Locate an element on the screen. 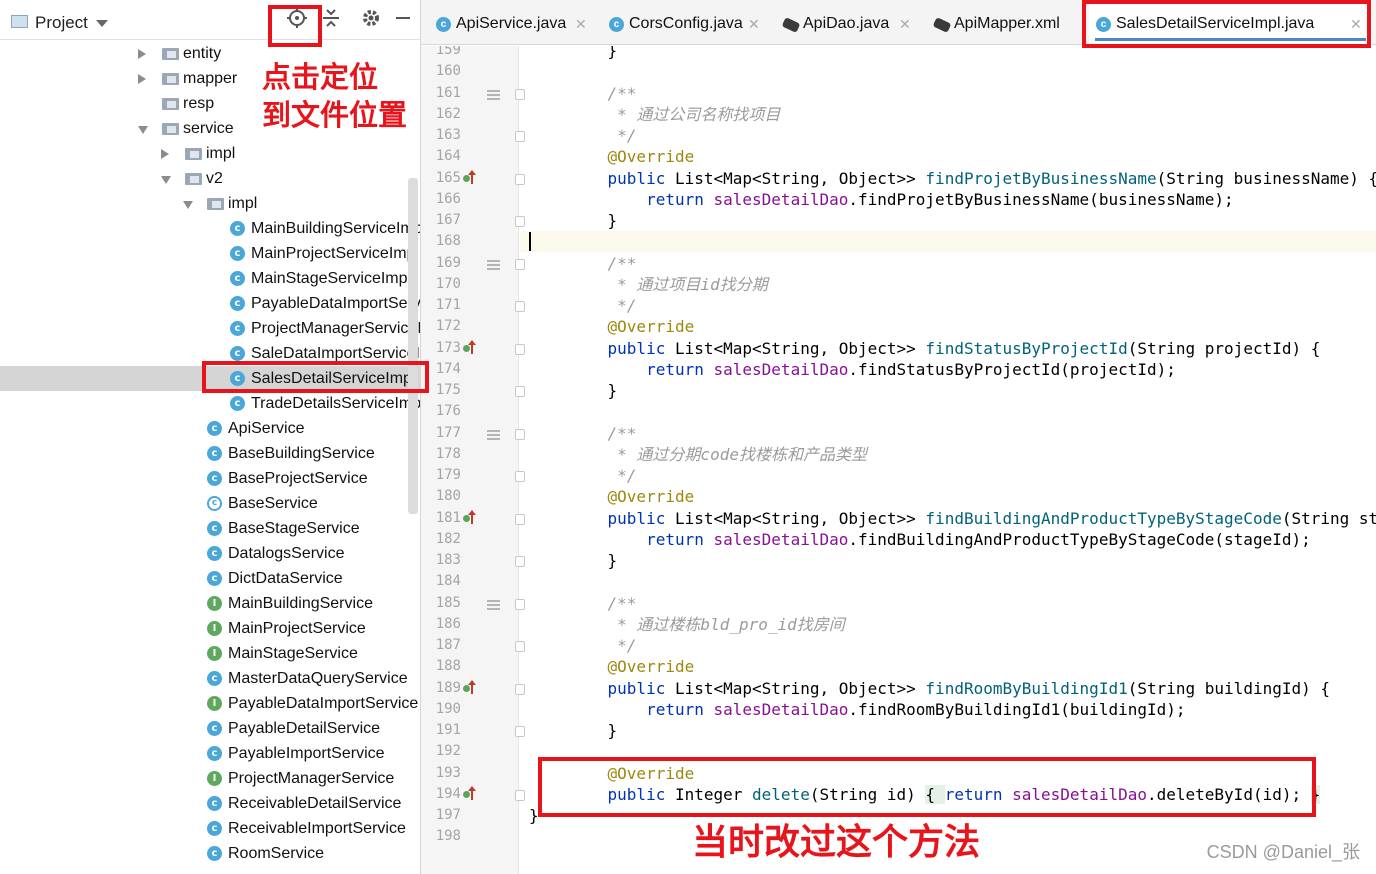 This screenshot has width=1376, height=874. tree-item: I MainStageService is located at coordinates (210, 653).